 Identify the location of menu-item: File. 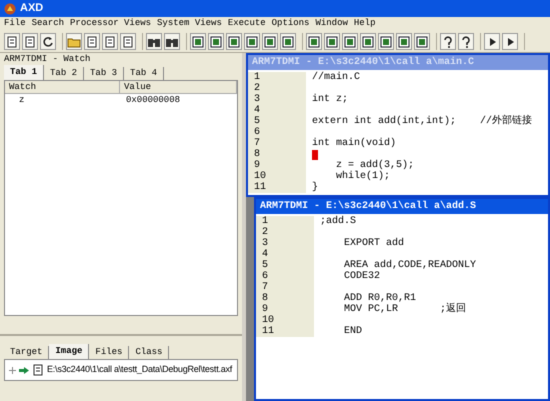
(15, 24).